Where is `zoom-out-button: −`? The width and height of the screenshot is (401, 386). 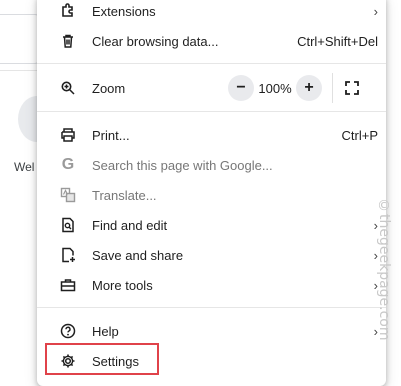
zoom-out-button: − is located at coordinates (241, 88).